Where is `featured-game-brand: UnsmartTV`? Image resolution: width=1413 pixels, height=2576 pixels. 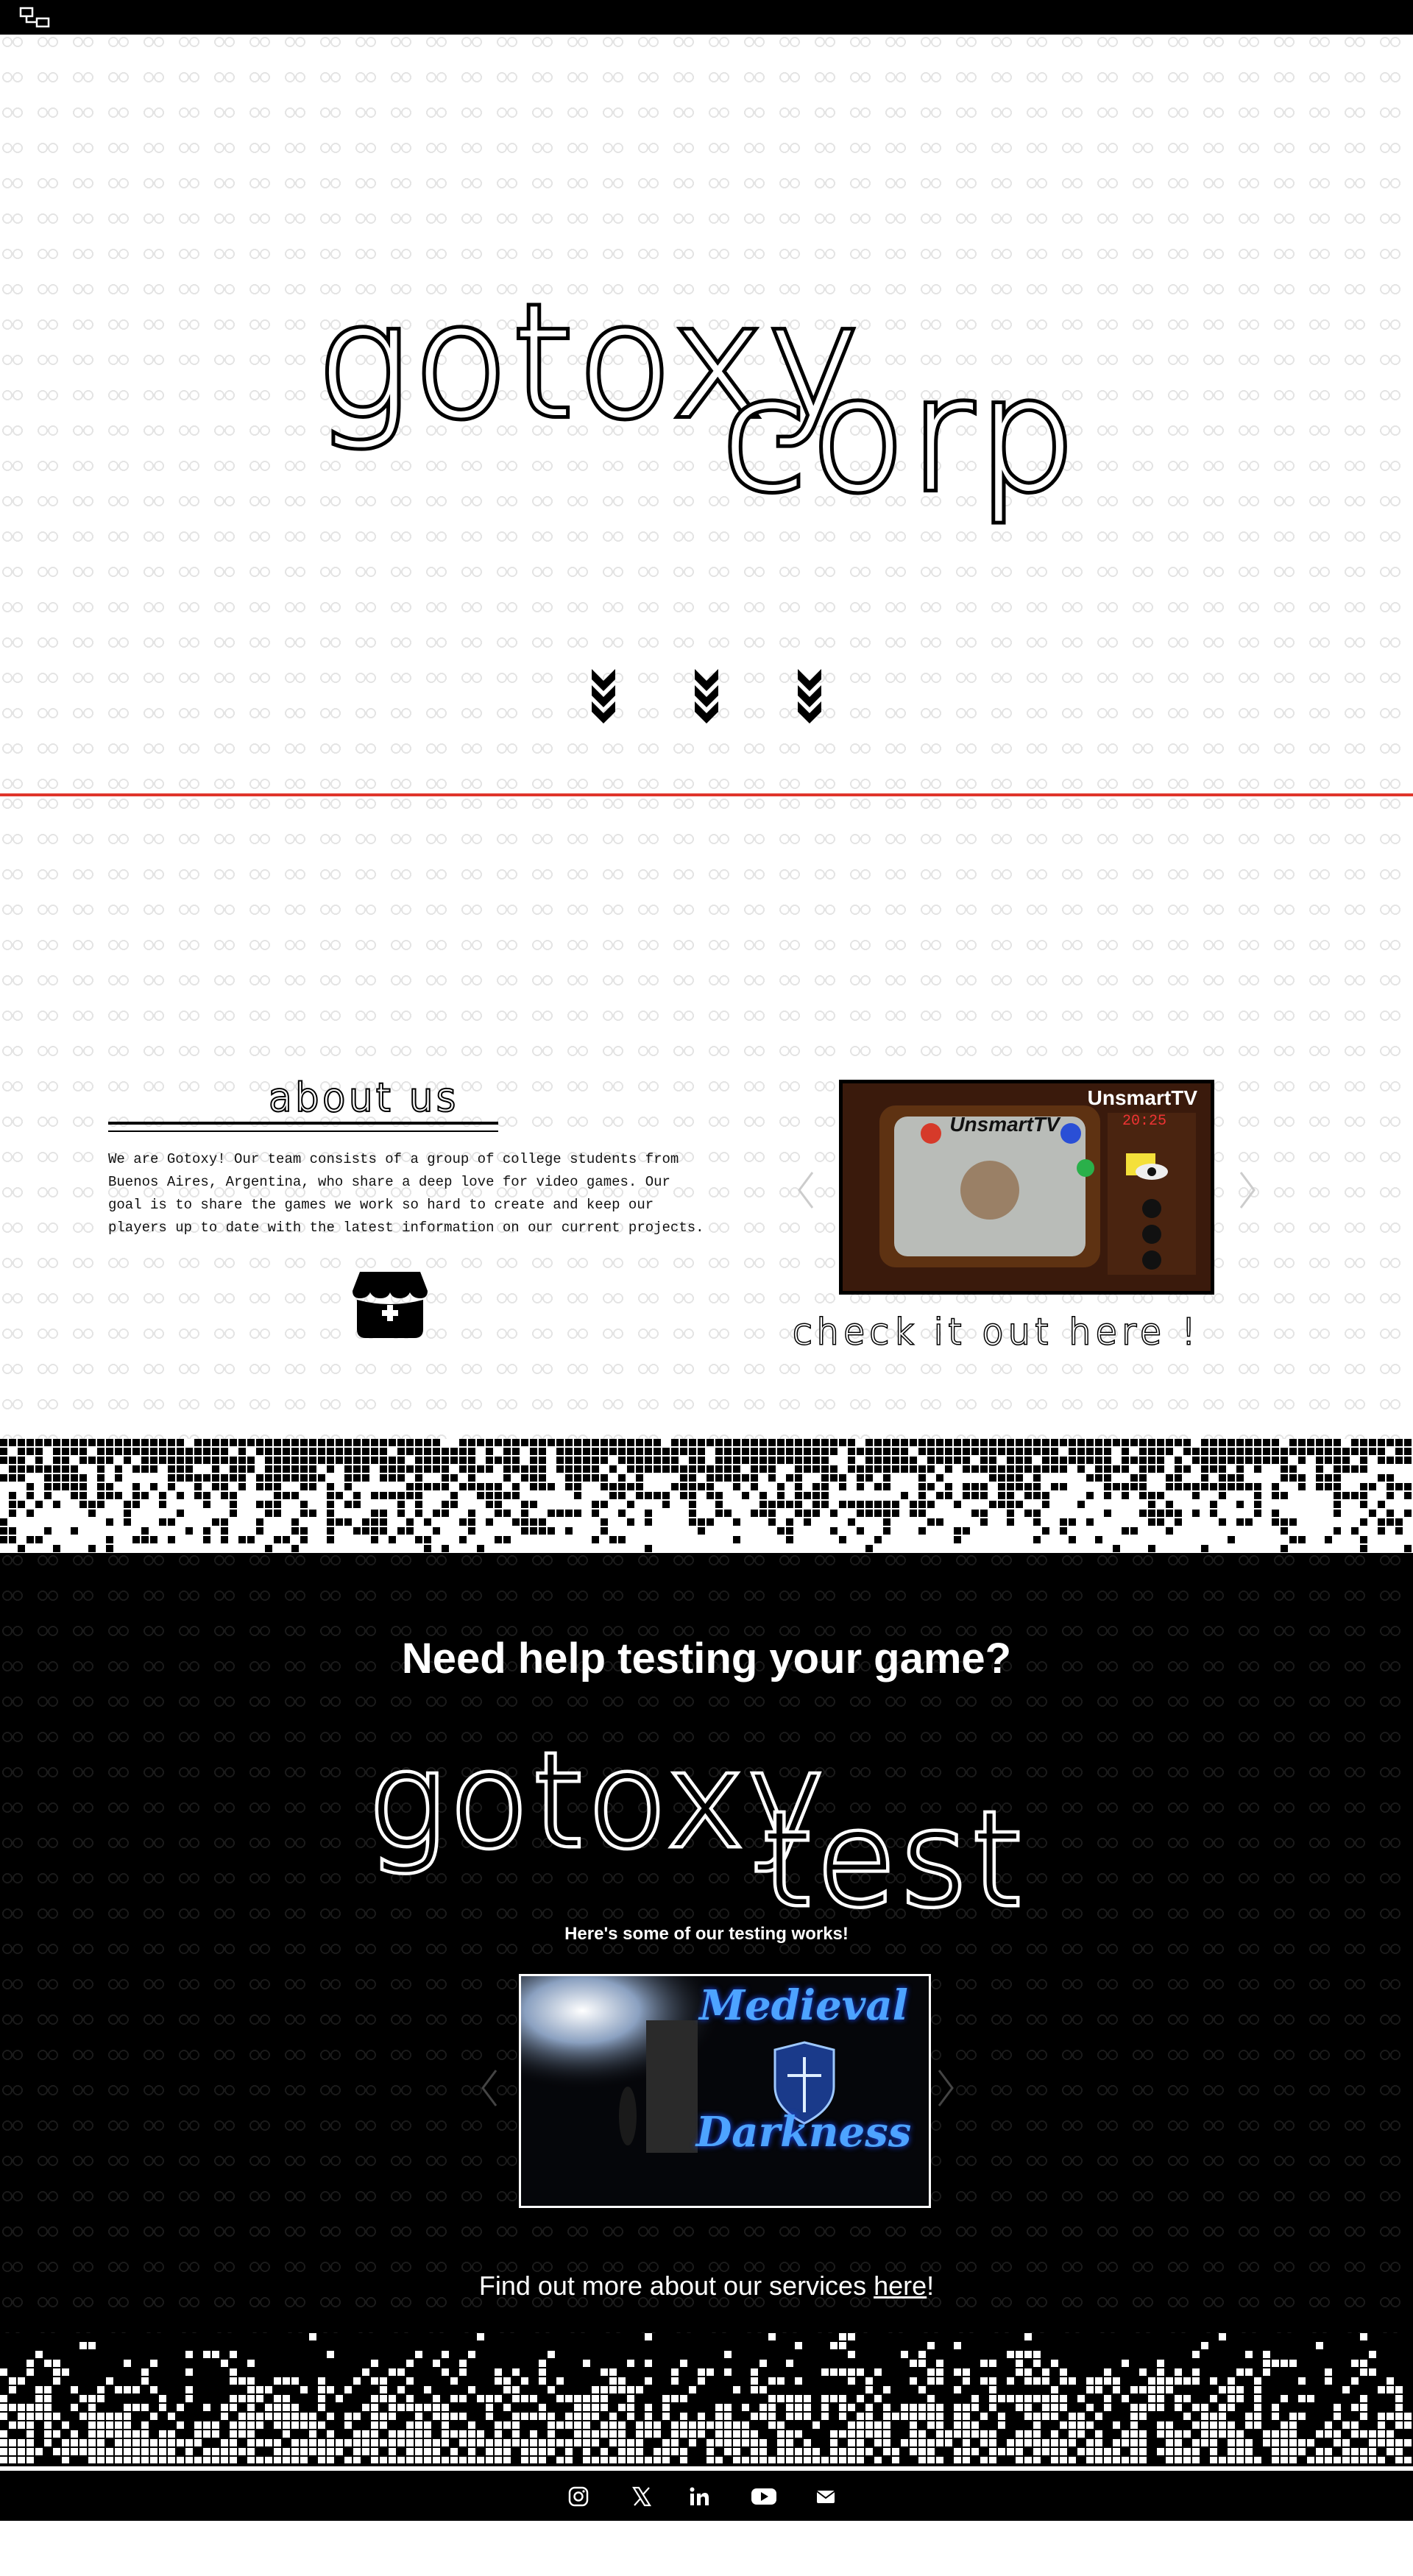
featured-game-brand: UnsmartTV is located at coordinates (1004, 1124).